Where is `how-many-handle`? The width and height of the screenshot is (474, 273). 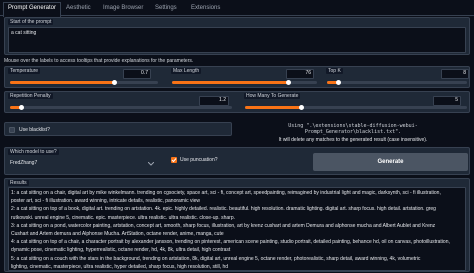
how-many-handle is located at coordinates (301, 107).